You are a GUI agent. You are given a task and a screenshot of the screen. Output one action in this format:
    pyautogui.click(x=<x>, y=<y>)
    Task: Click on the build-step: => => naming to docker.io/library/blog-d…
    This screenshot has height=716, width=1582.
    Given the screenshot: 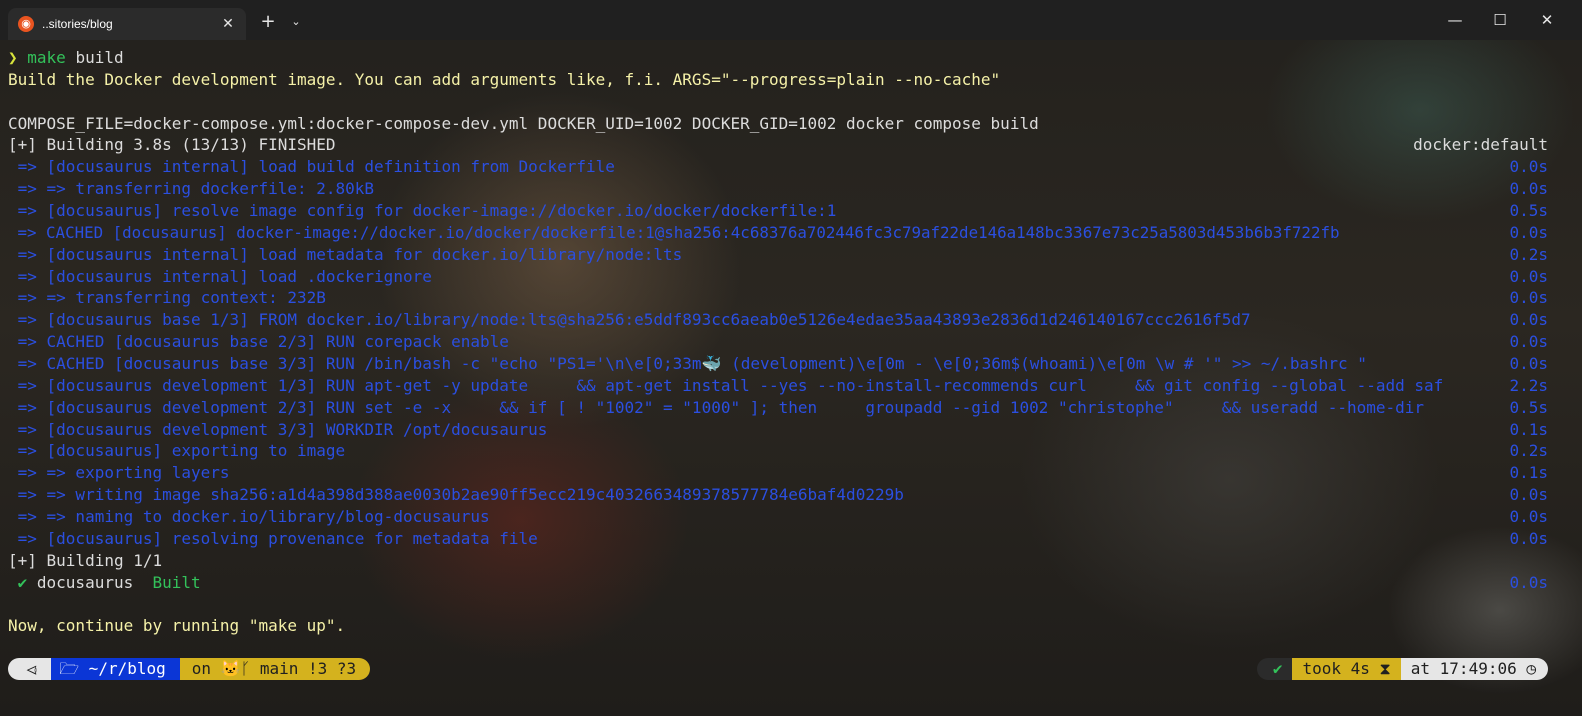 What is the action you would take?
    pyautogui.click(x=778, y=517)
    